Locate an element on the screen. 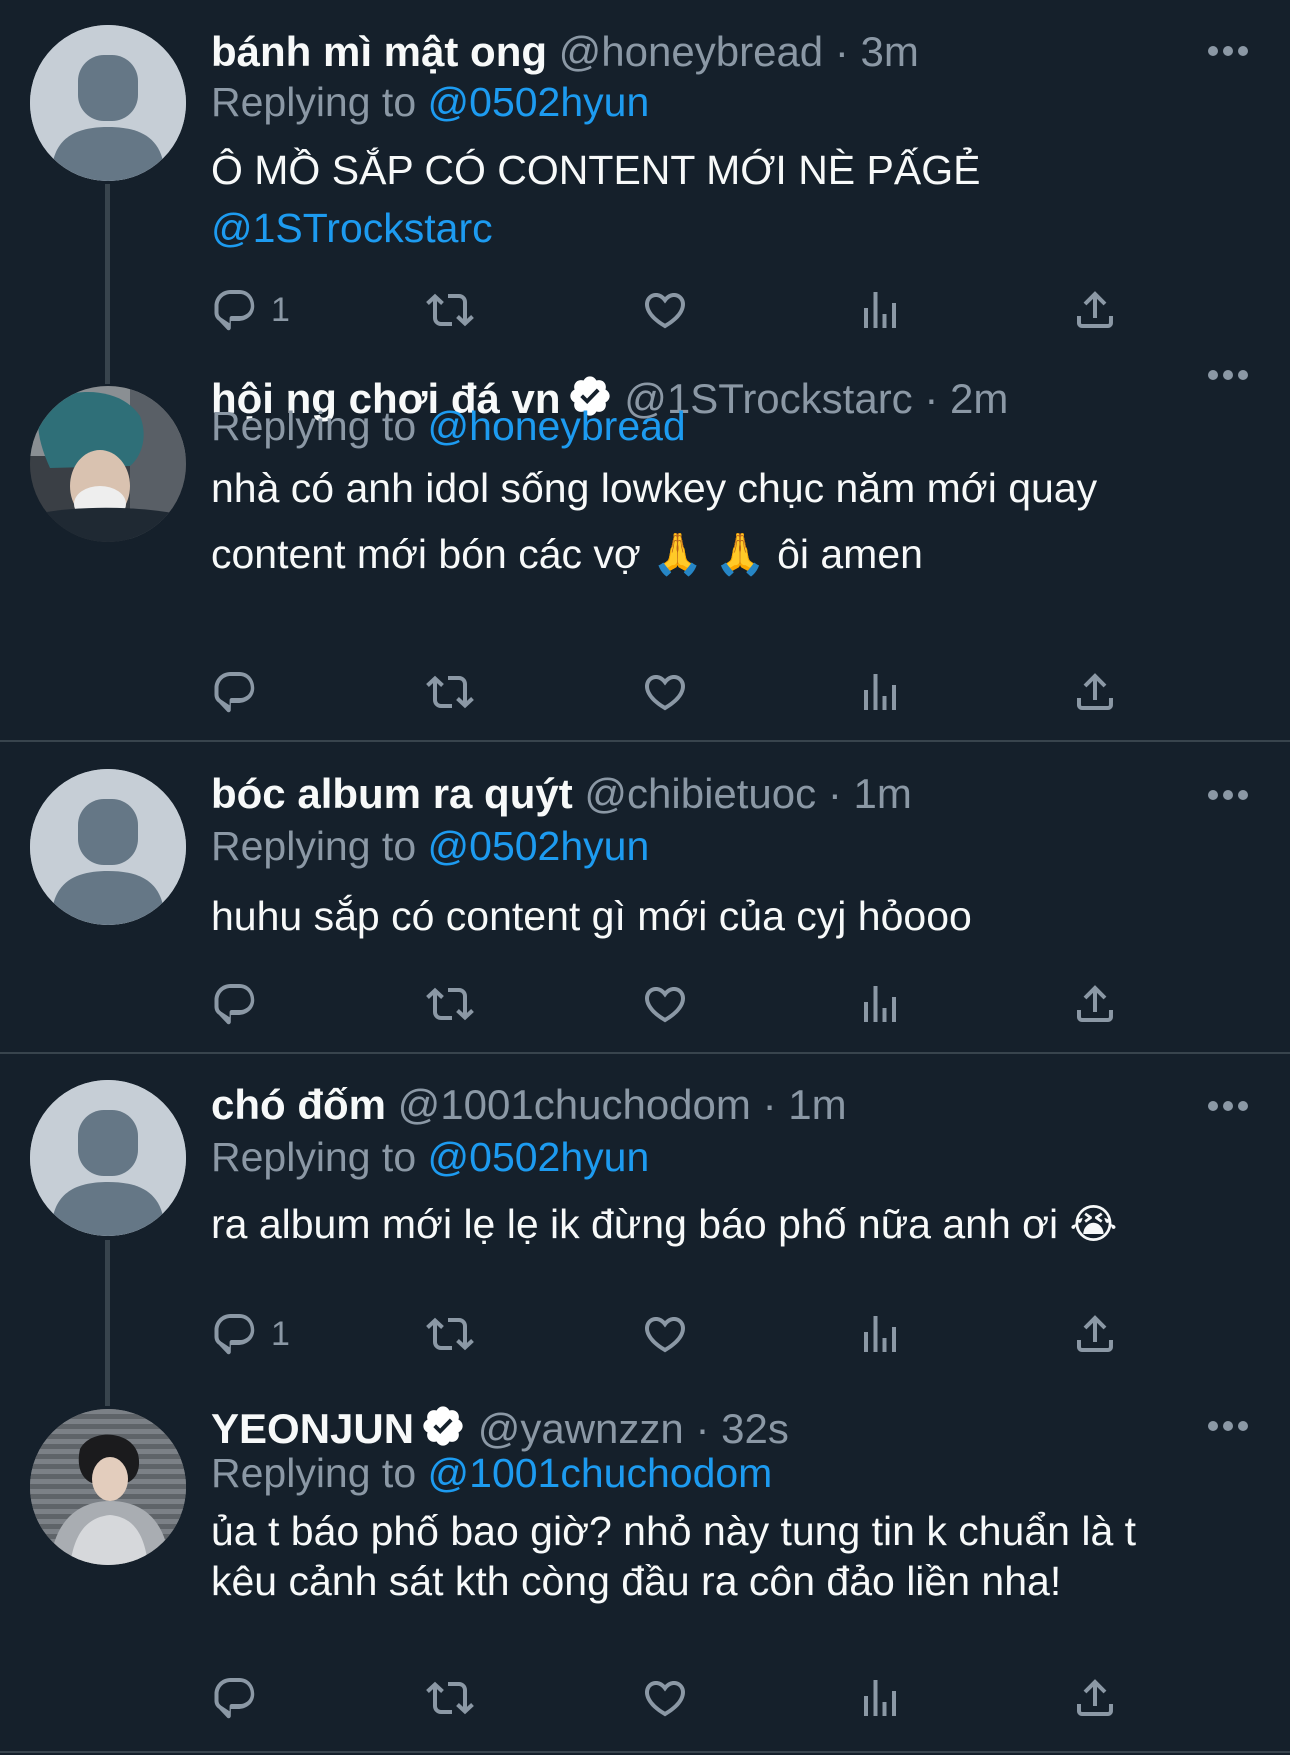  reply-to-mention: @honeybread is located at coordinates (557, 426).